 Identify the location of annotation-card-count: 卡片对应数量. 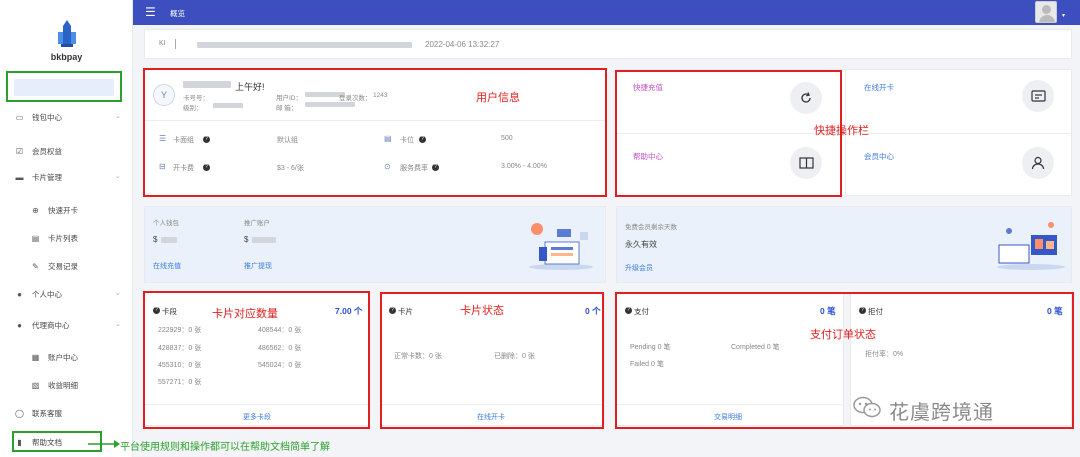
(245, 314).